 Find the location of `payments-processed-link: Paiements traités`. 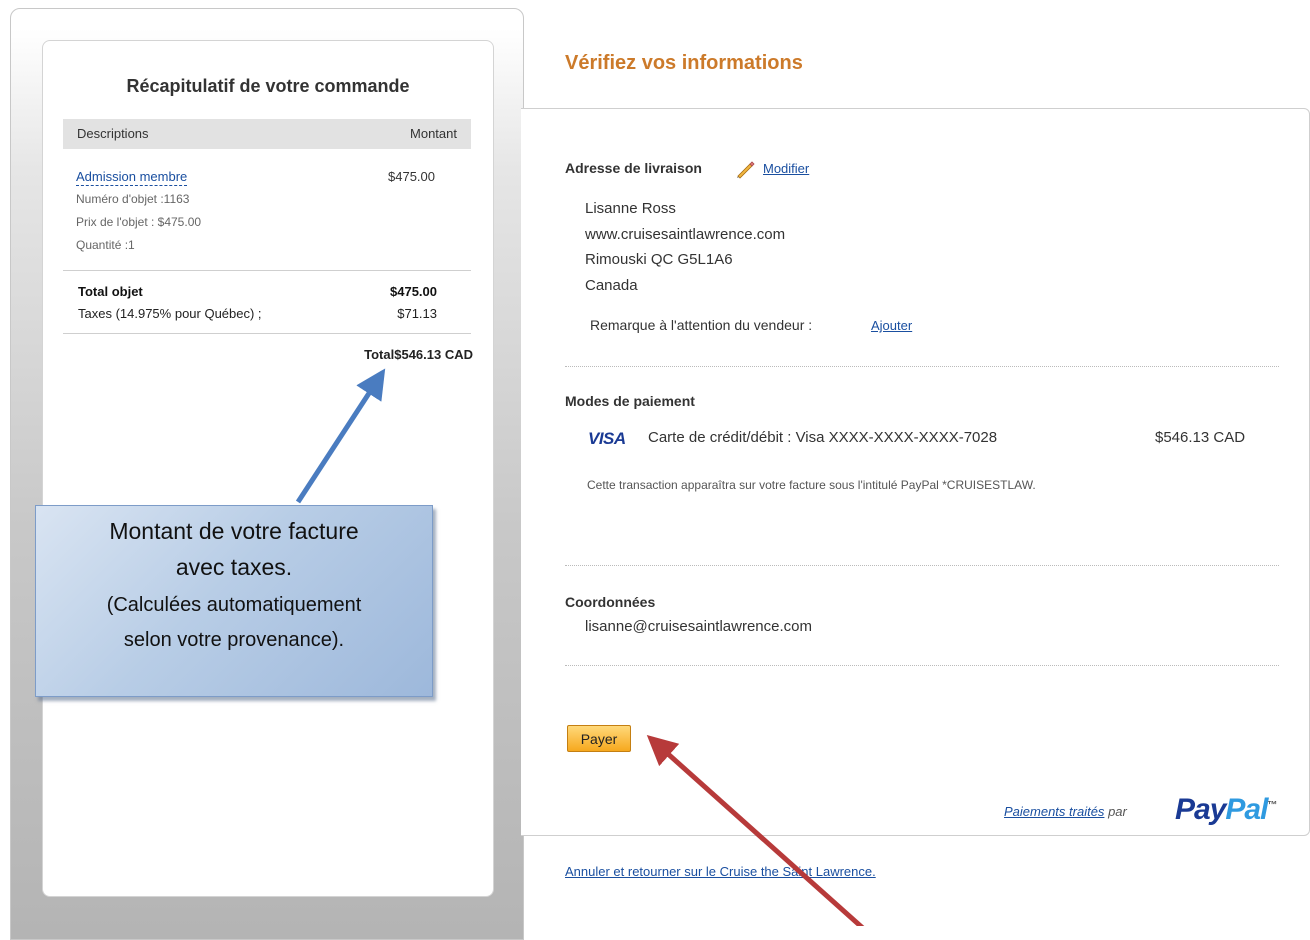

payments-processed-link: Paiements traités is located at coordinates (1054, 811).